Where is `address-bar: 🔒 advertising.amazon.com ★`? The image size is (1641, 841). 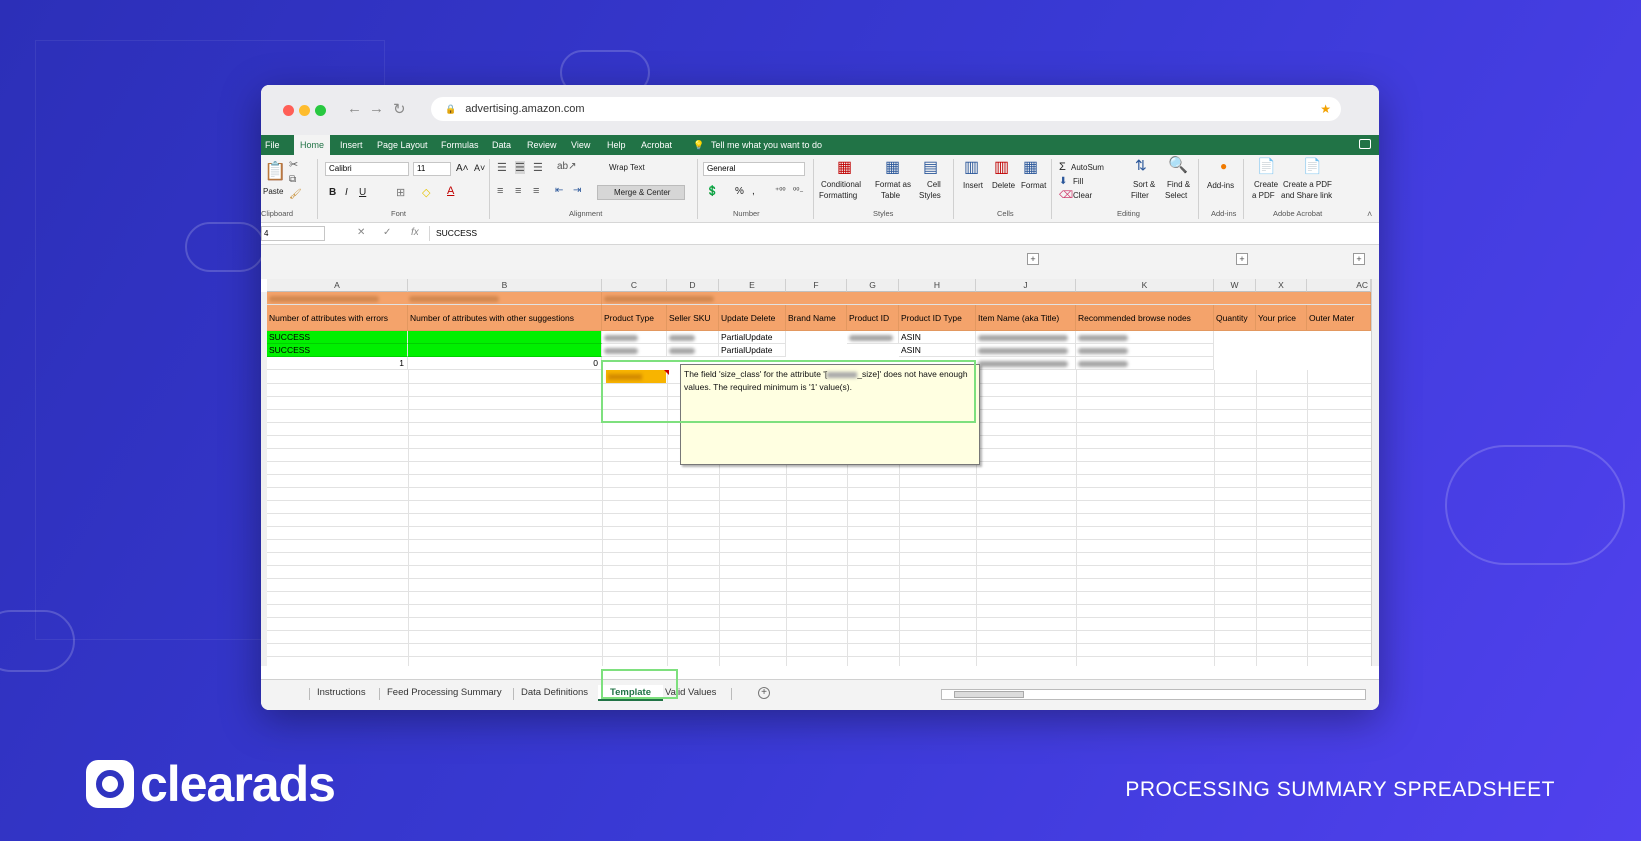
address-bar: 🔒 advertising.amazon.com ★ is located at coordinates (886, 109).